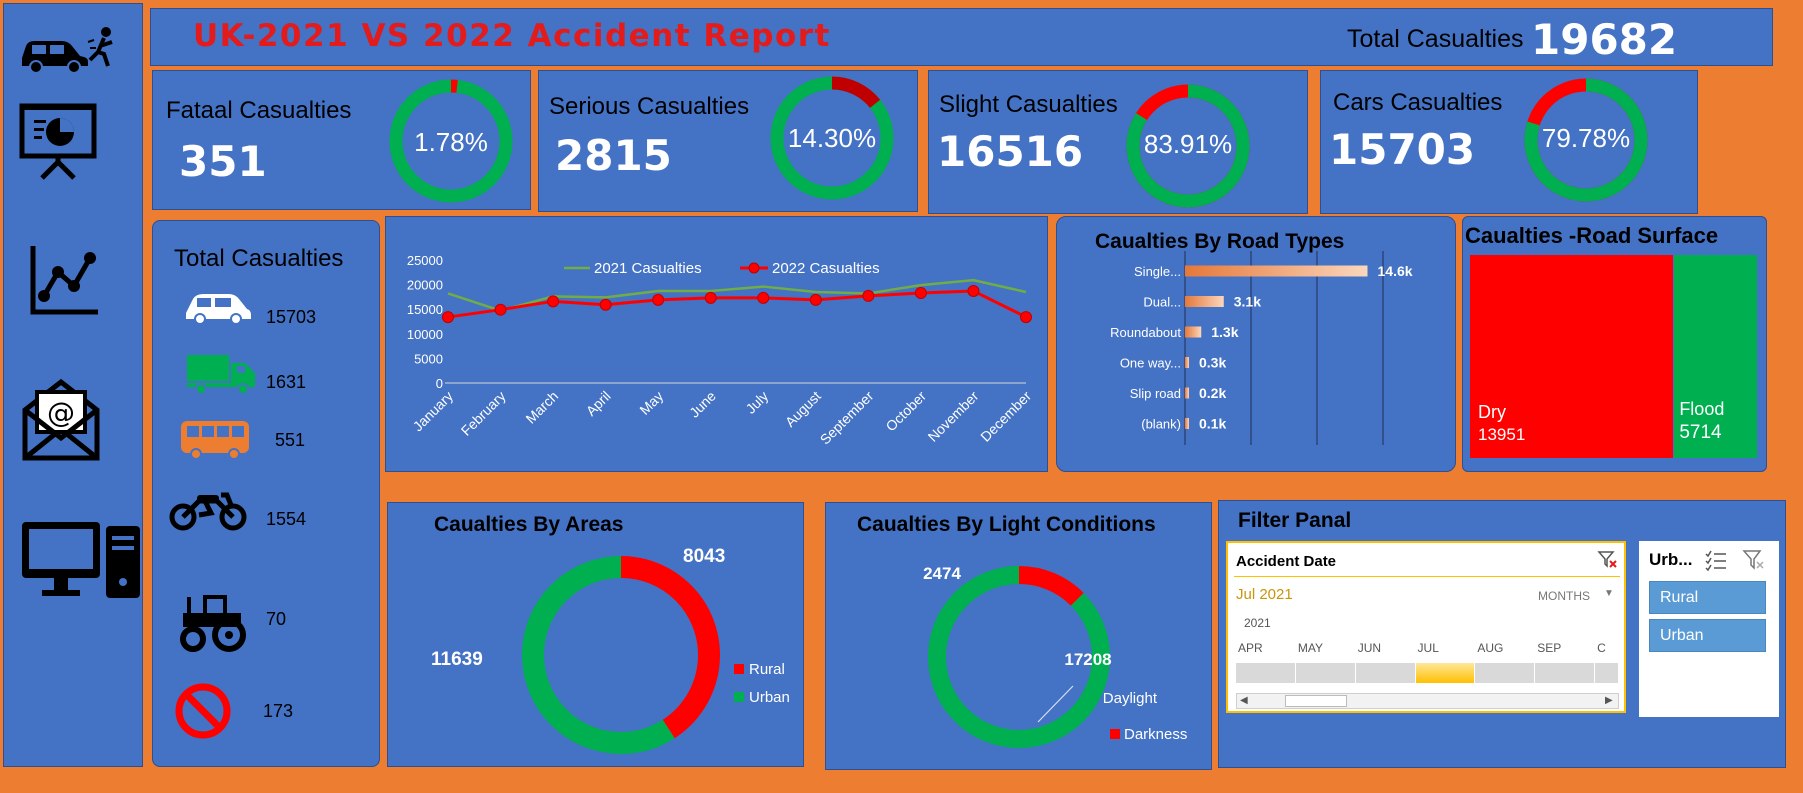 Image resolution: width=1803 pixels, height=793 pixels. Describe the element at coordinates (1212, 393) in the screenshot. I see `bar-value-label: 0.2k` at that location.